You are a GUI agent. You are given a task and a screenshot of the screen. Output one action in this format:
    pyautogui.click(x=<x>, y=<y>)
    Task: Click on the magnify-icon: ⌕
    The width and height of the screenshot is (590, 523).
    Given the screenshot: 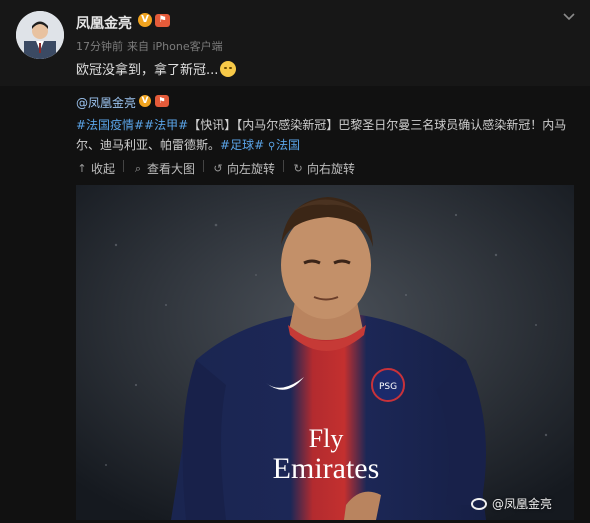 What is the action you would take?
    pyautogui.click(x=138, y=168)
    